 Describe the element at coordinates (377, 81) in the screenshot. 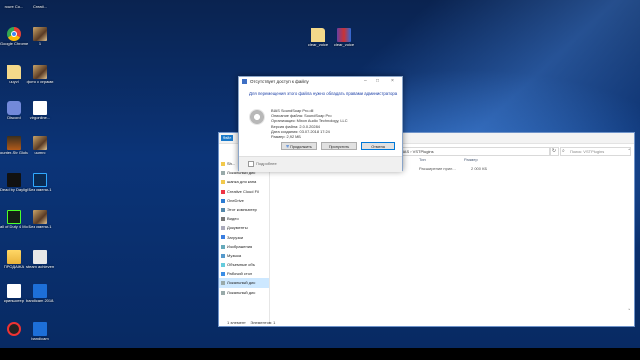

I see `maximize-icon: □` at that location.